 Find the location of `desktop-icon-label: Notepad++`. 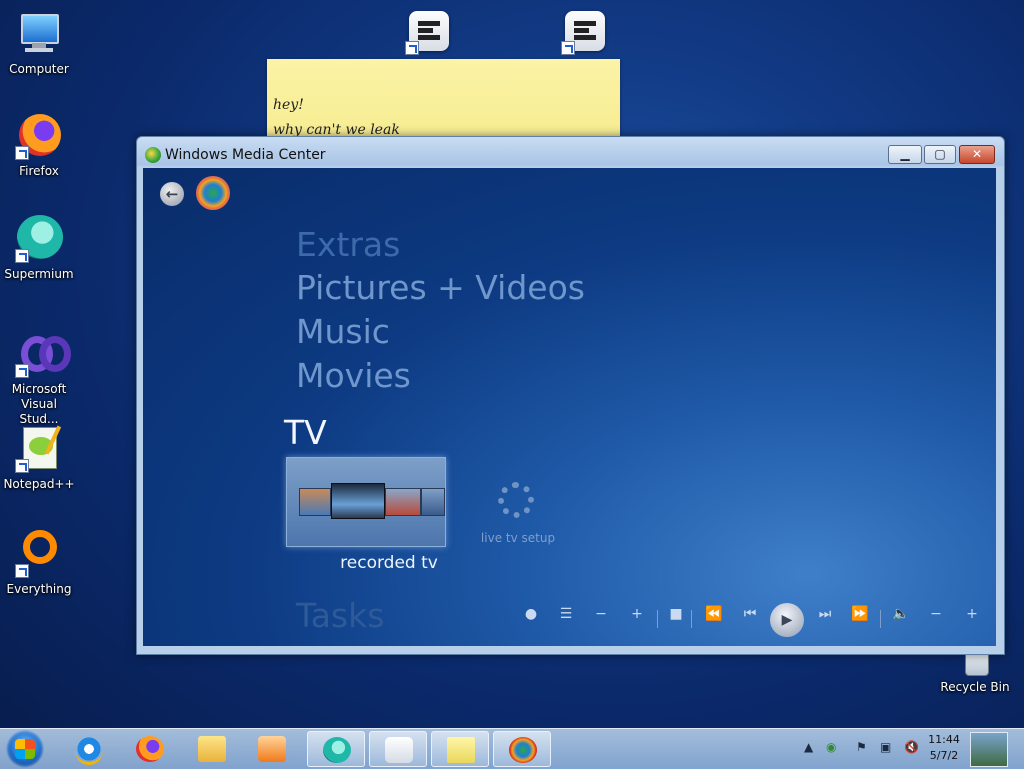

desktop-icon-label: Notepad++ is located at coordinates (39, 484).